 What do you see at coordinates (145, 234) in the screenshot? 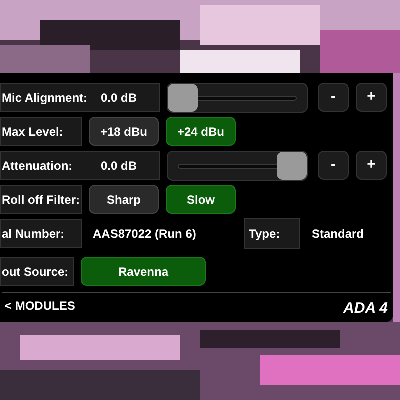
I see `setting-value: AAS87022 (Run 6)` at bounding box center [145, 234].